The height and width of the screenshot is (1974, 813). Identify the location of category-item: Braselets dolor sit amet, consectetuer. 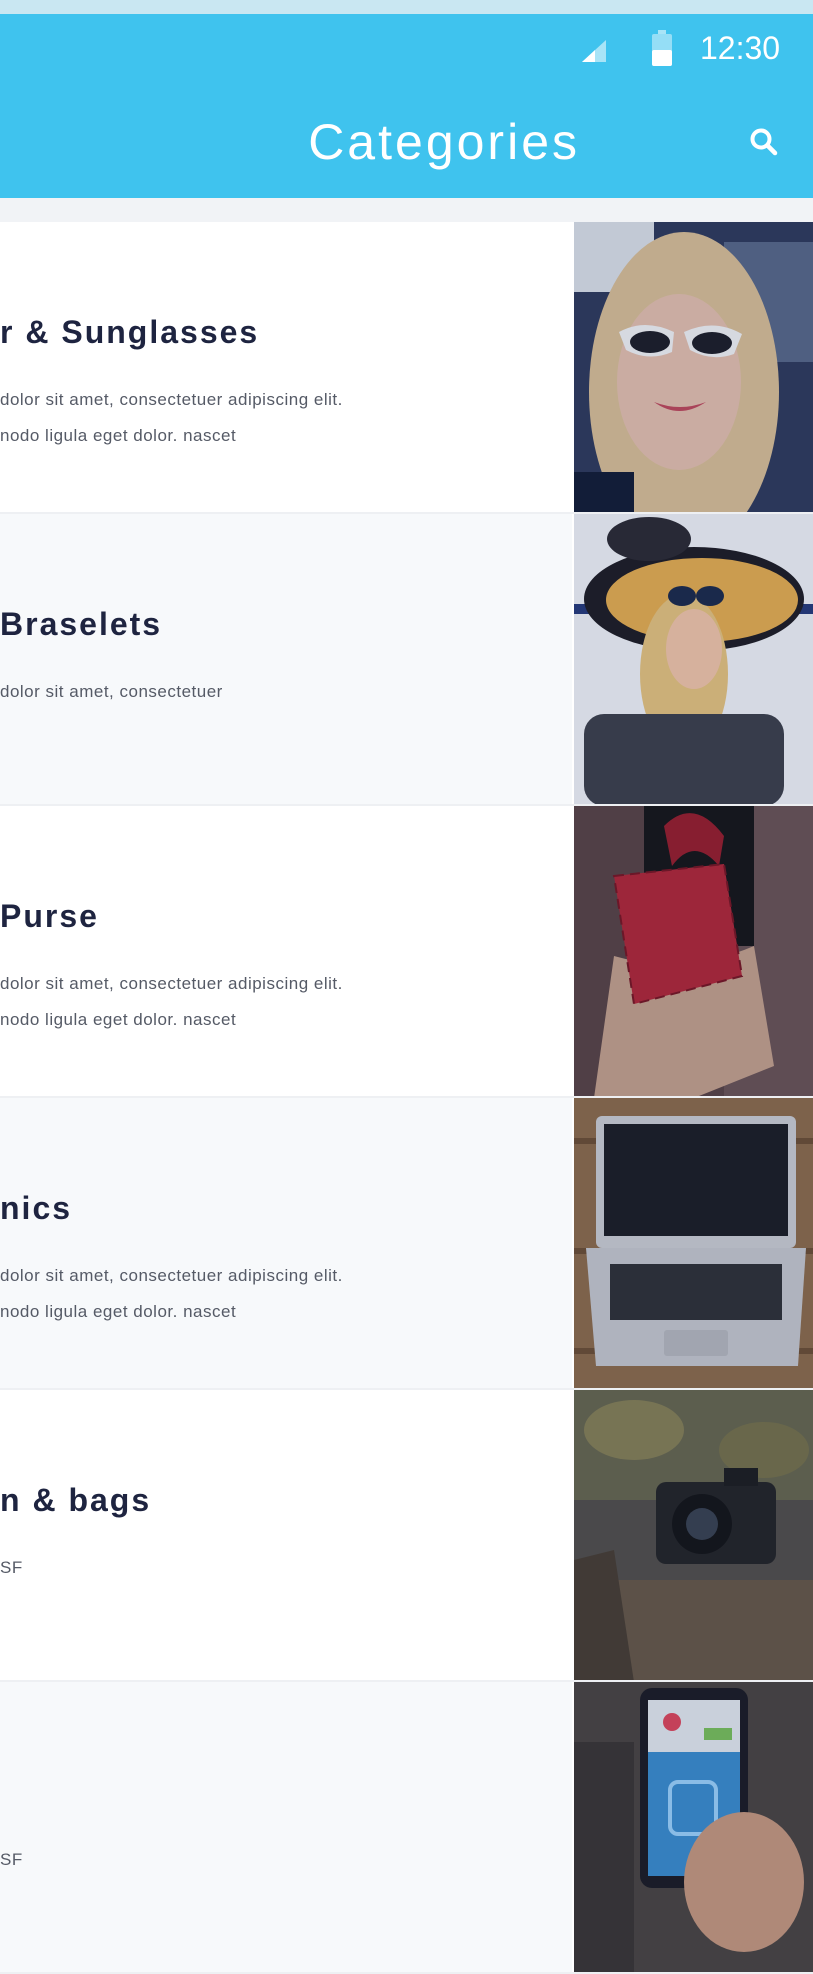
(406, 660).